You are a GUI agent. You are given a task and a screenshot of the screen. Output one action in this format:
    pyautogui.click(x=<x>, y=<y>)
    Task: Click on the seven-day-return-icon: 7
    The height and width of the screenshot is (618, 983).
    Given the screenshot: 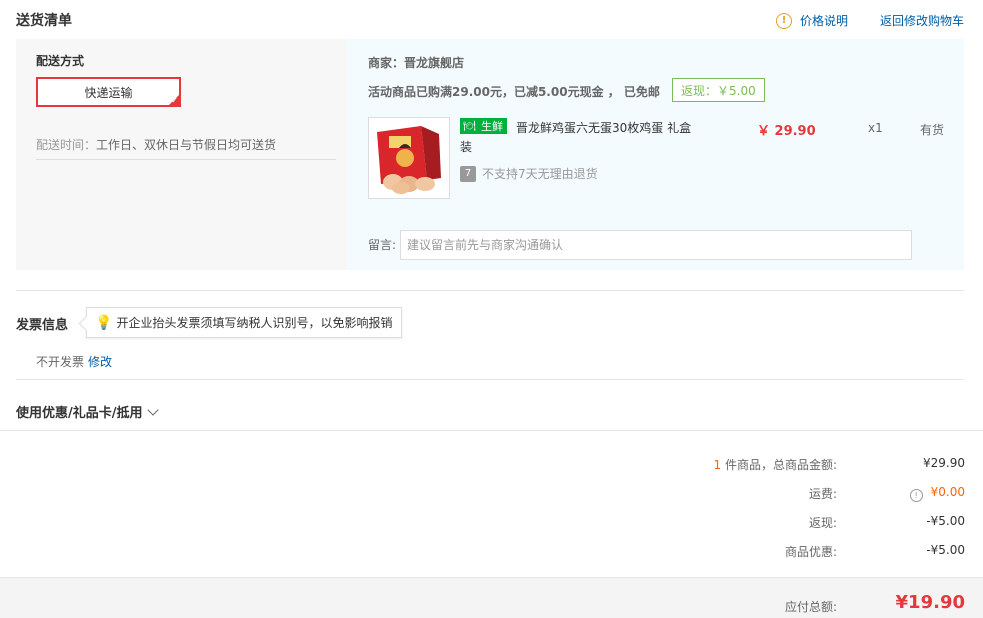 What is the action you would take?
    pyautogui.click(x=468, y=173)
    